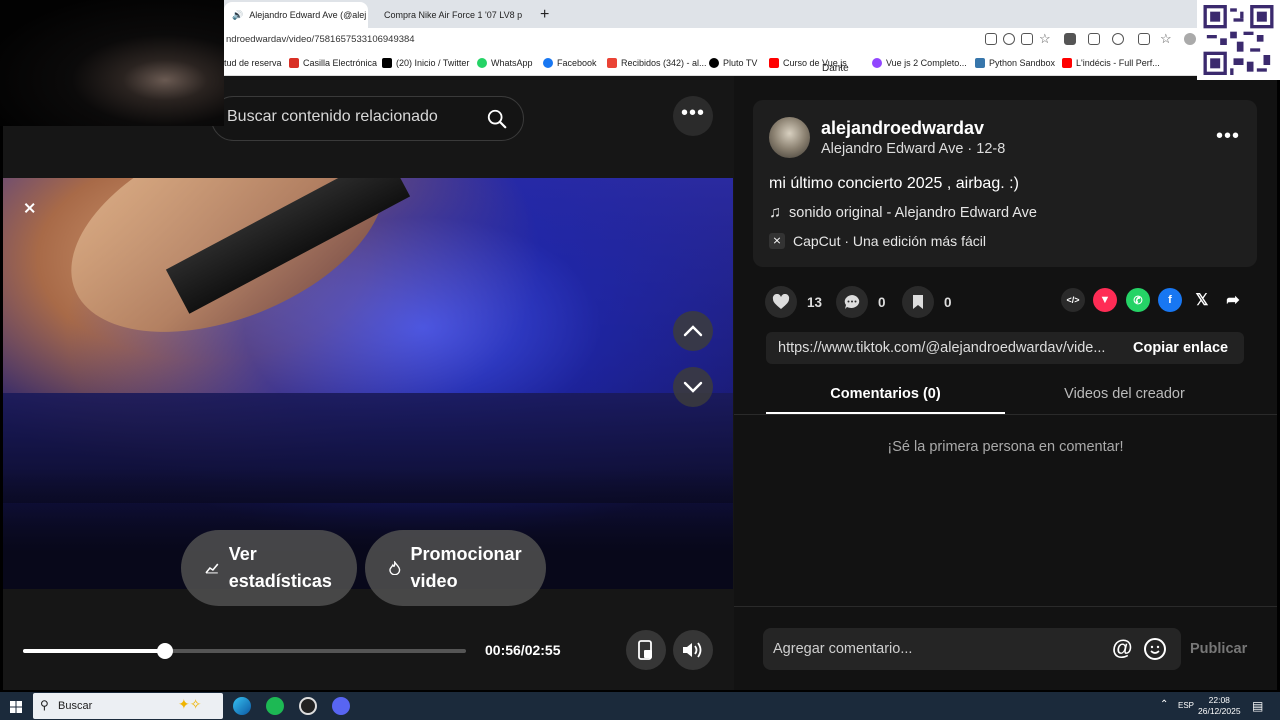 This screenshot has width=1280, height=720. Describe the element at coordinates (387, 63) in the screenshot. I see `x-icon` at that location.